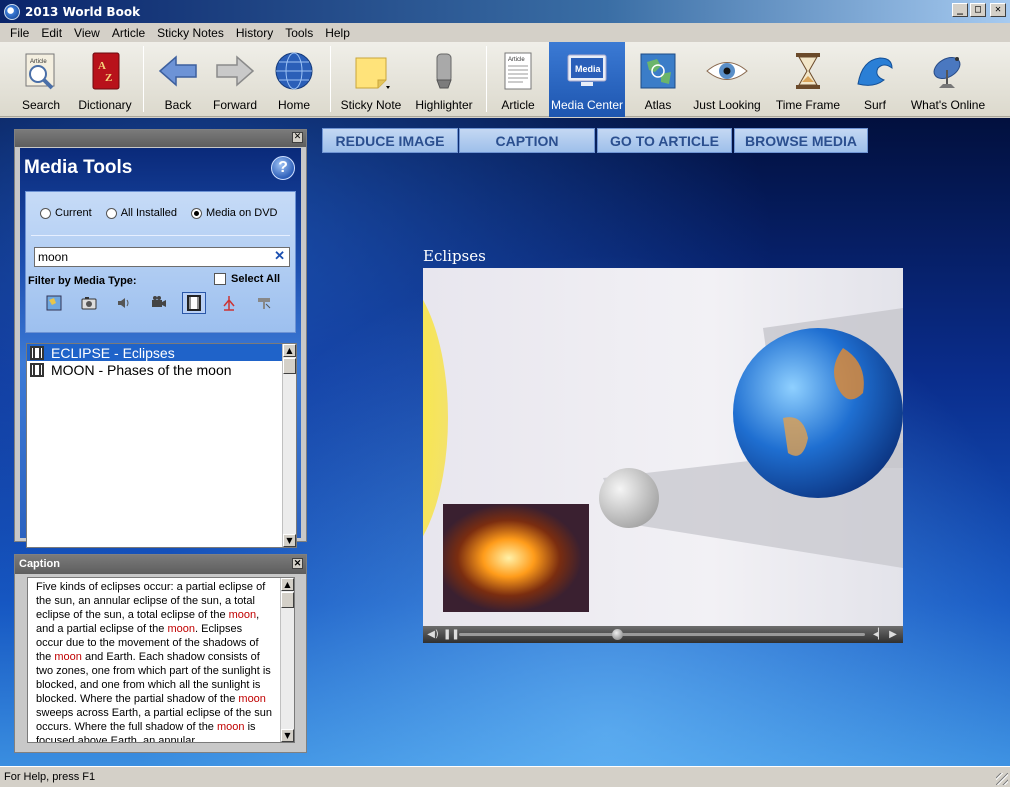 The width and height of the screenshot is (1010, 787). I want to click on reduce-image-button: REDUCE IMAGE, so click(390, 140).